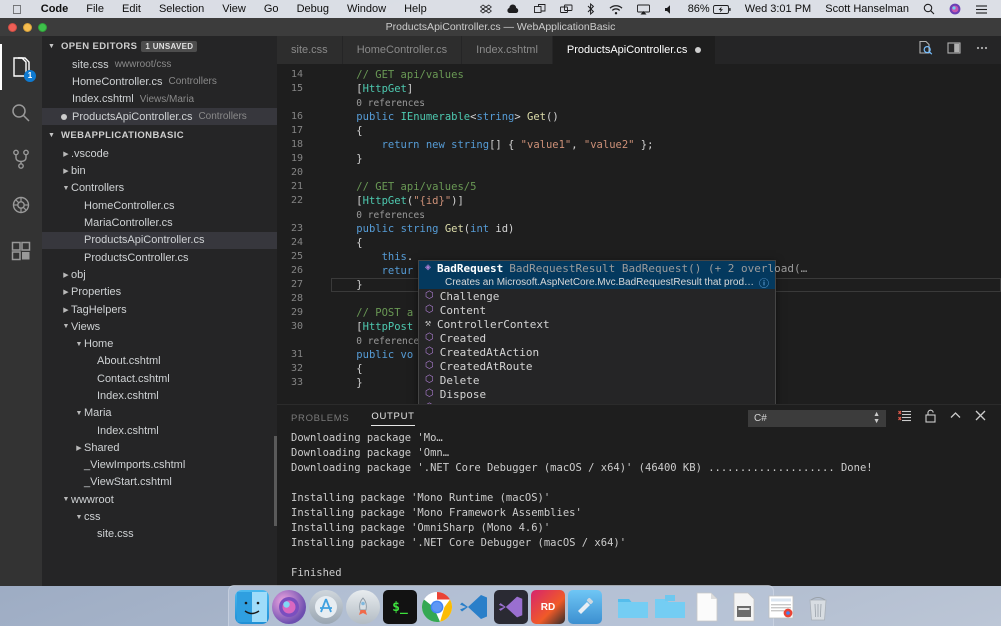 The height and width of the screenshot is (626, 1001). What do you see at coordinates (159, 64) in the screenshot?
I see `open-editor-item: site.css wwwroot/css` at bounding box center [159, 64].